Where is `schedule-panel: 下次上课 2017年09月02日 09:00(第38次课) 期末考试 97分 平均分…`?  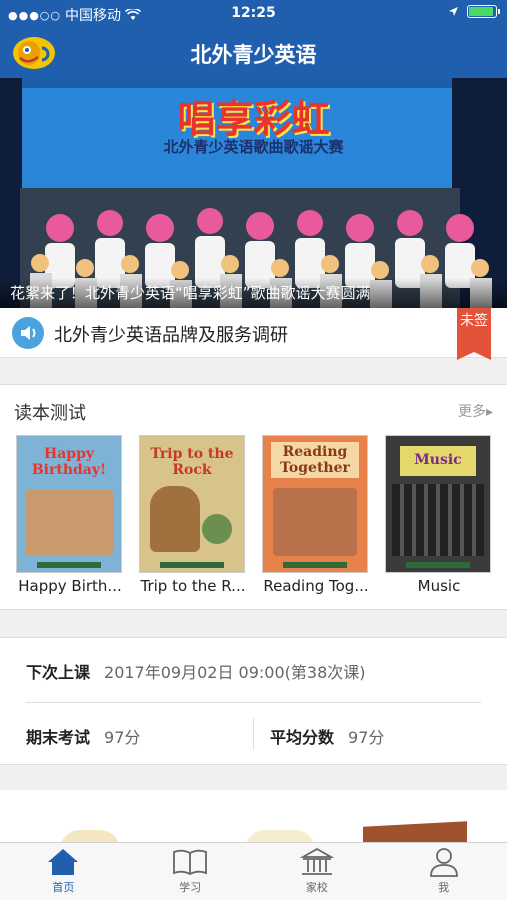
schedule-panel: 下次上课 2017年09月02日 09:00(第38次课) 期末考试 97分 平均分… is located at coordinates (253, 701).